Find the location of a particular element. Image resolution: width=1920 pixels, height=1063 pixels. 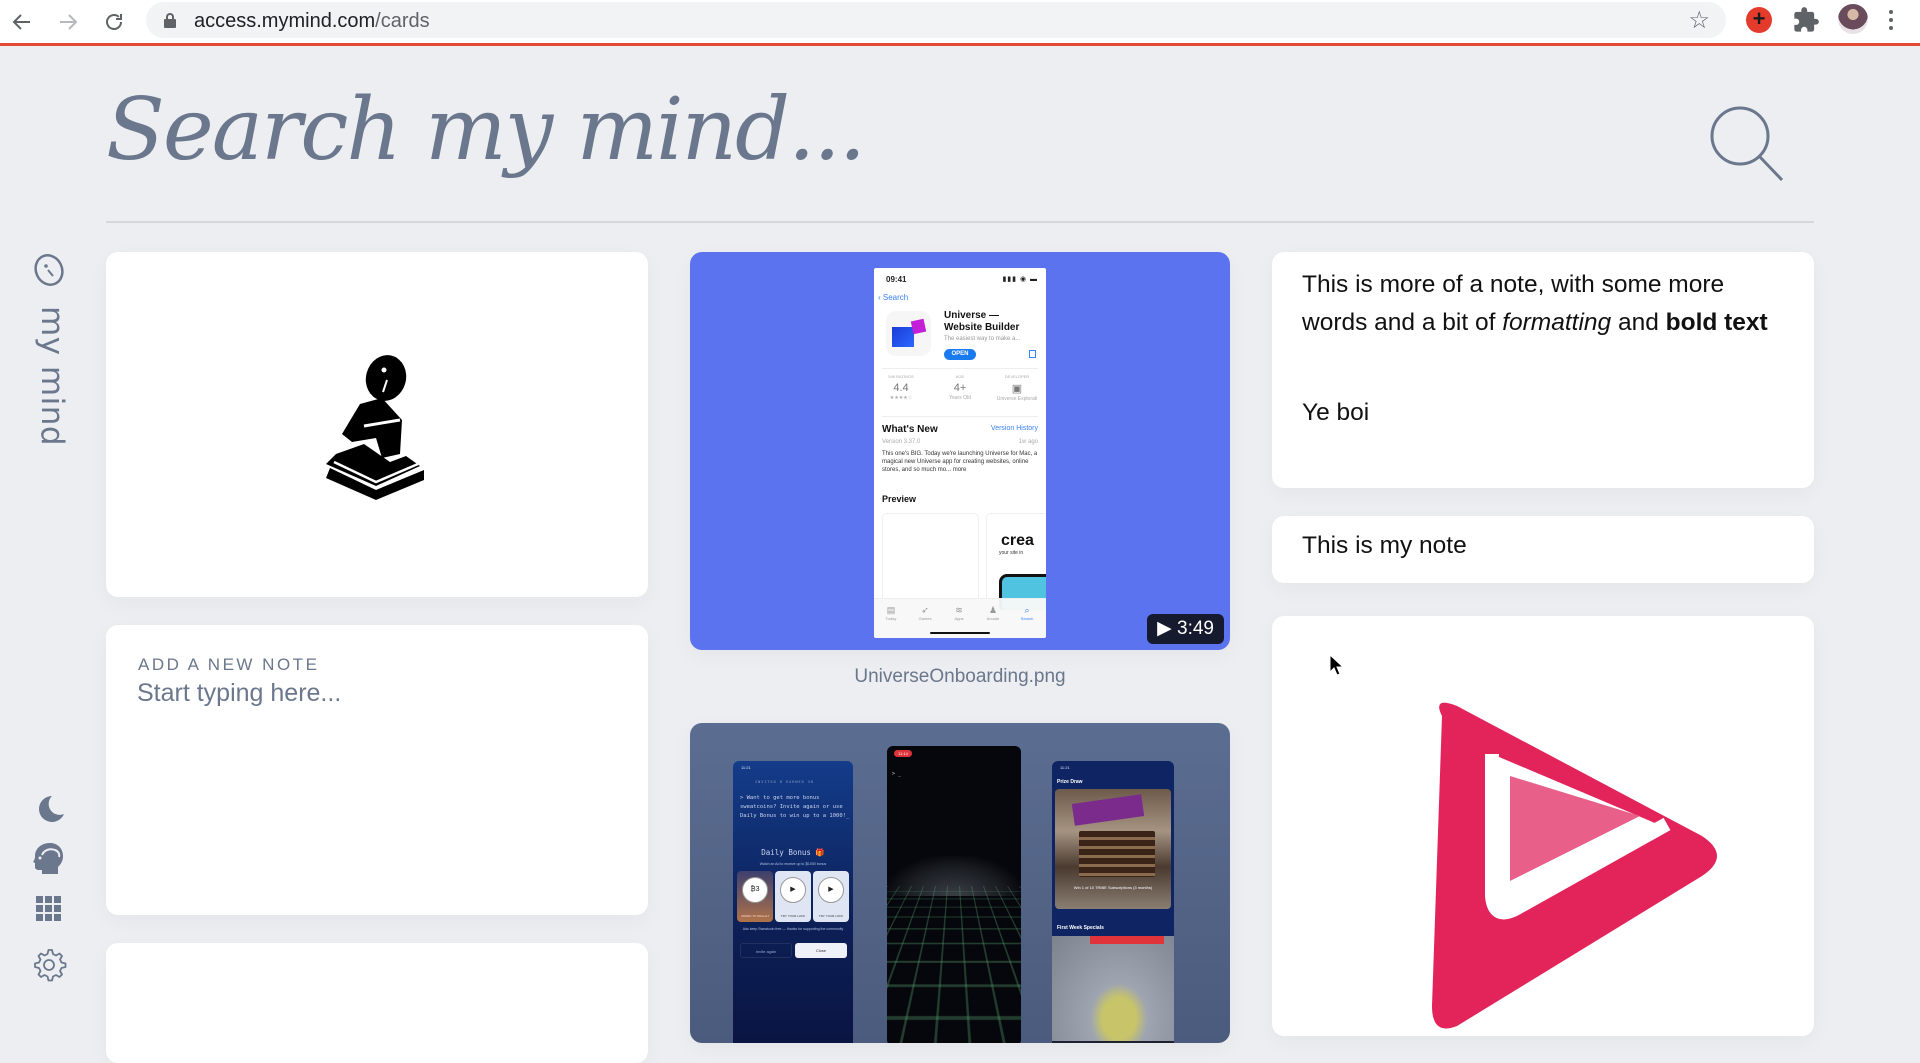

status-icons: ▮▮▮ ◉ ▬ is located at coordinates (1020, 279).